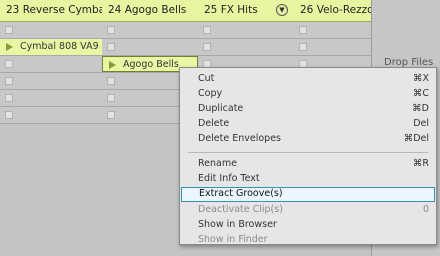 This screenshot has width=440, height=256. Describe the element at coordinates (54, 10) in the screenshot. I see `track-title: 23 Reverse Cymbal` at that location.